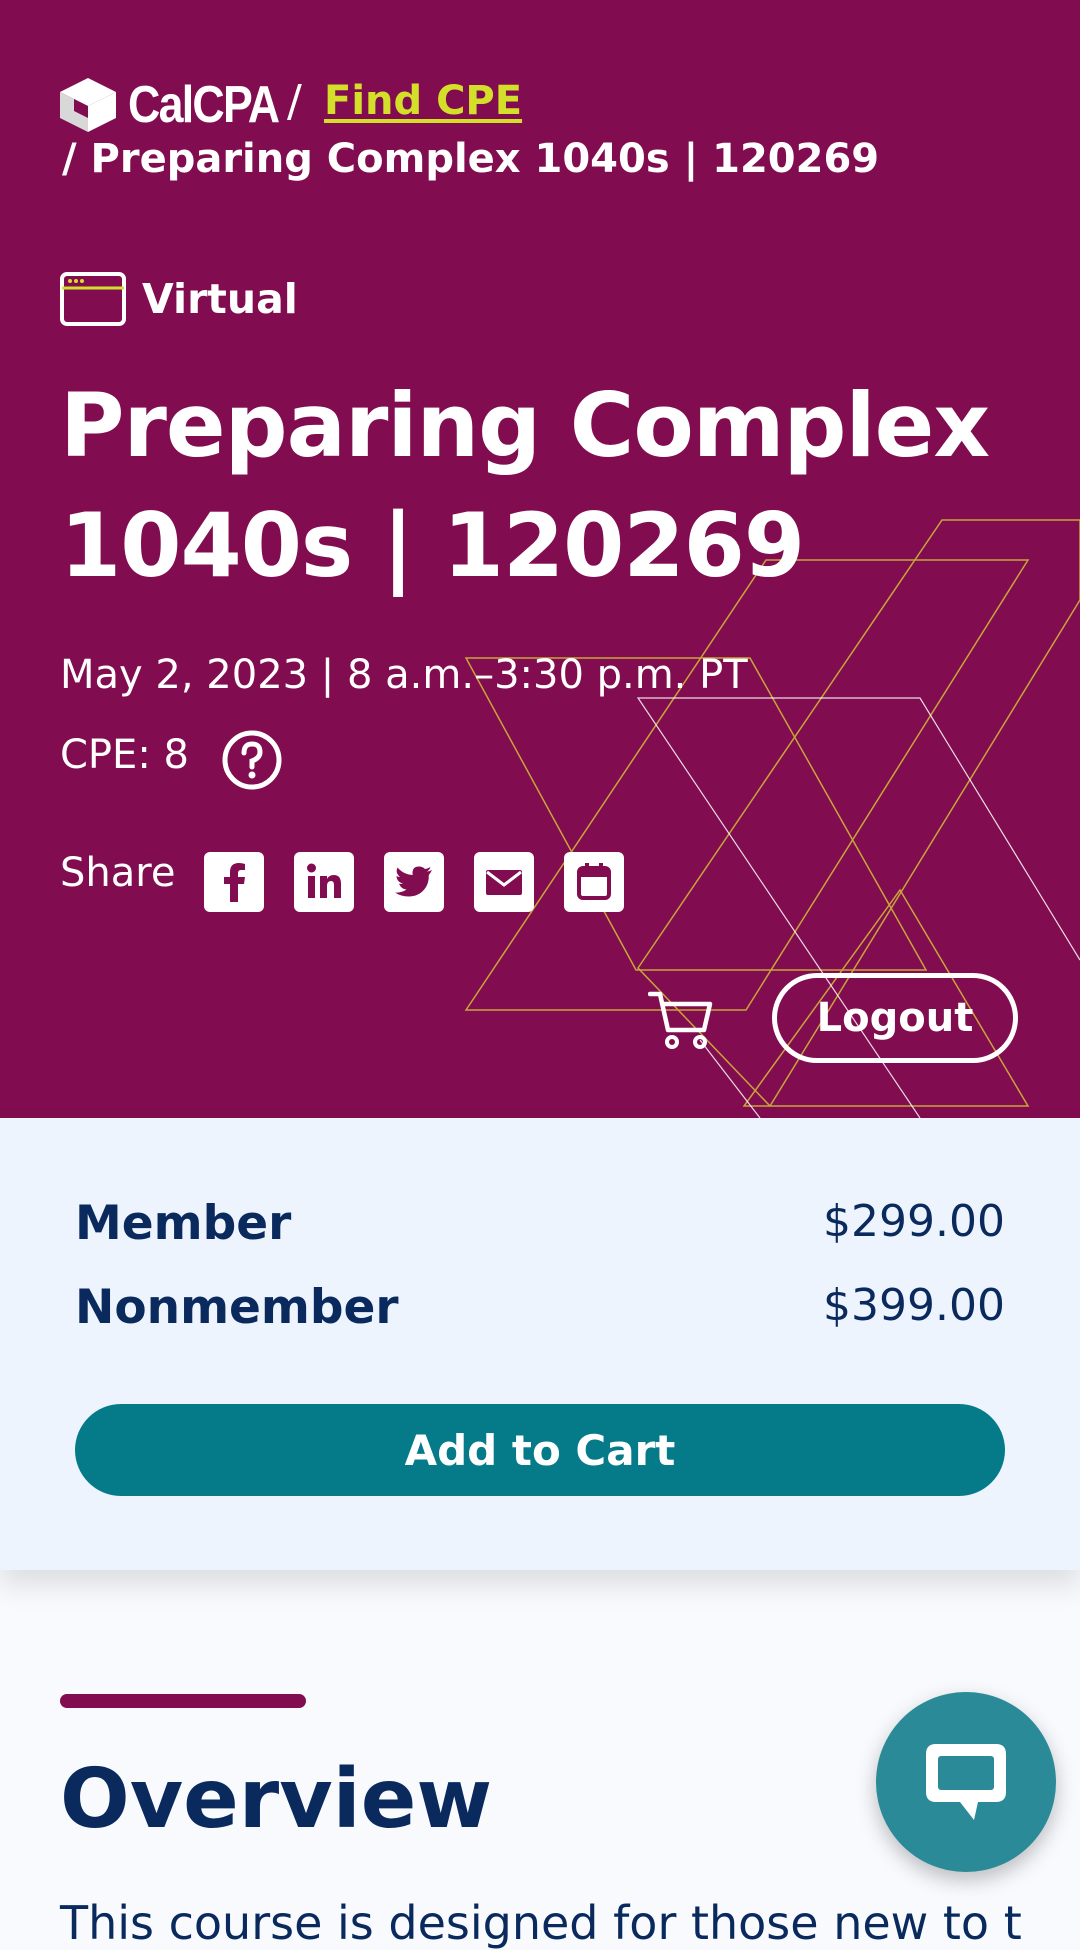 The image size is (1080, 1950). I want to click on twitter-share-button, so click(414, 882).